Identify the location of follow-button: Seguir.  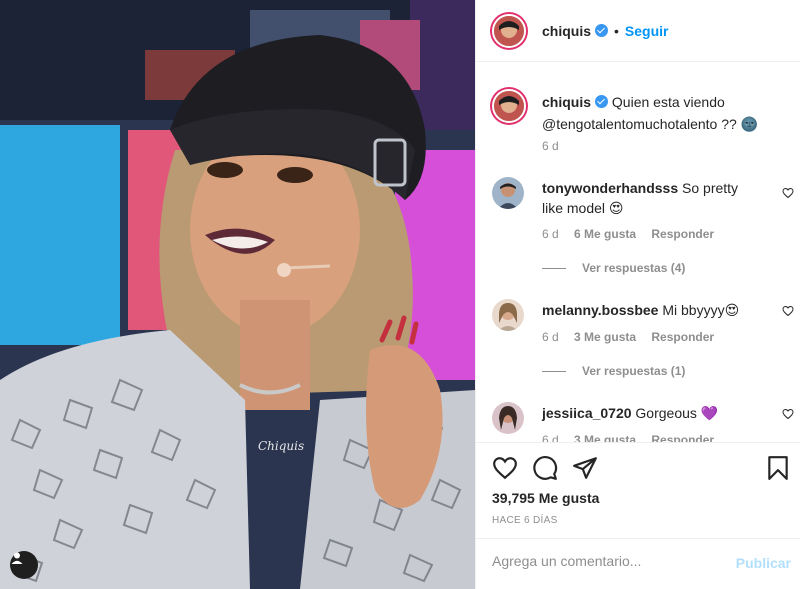
(647, 31).